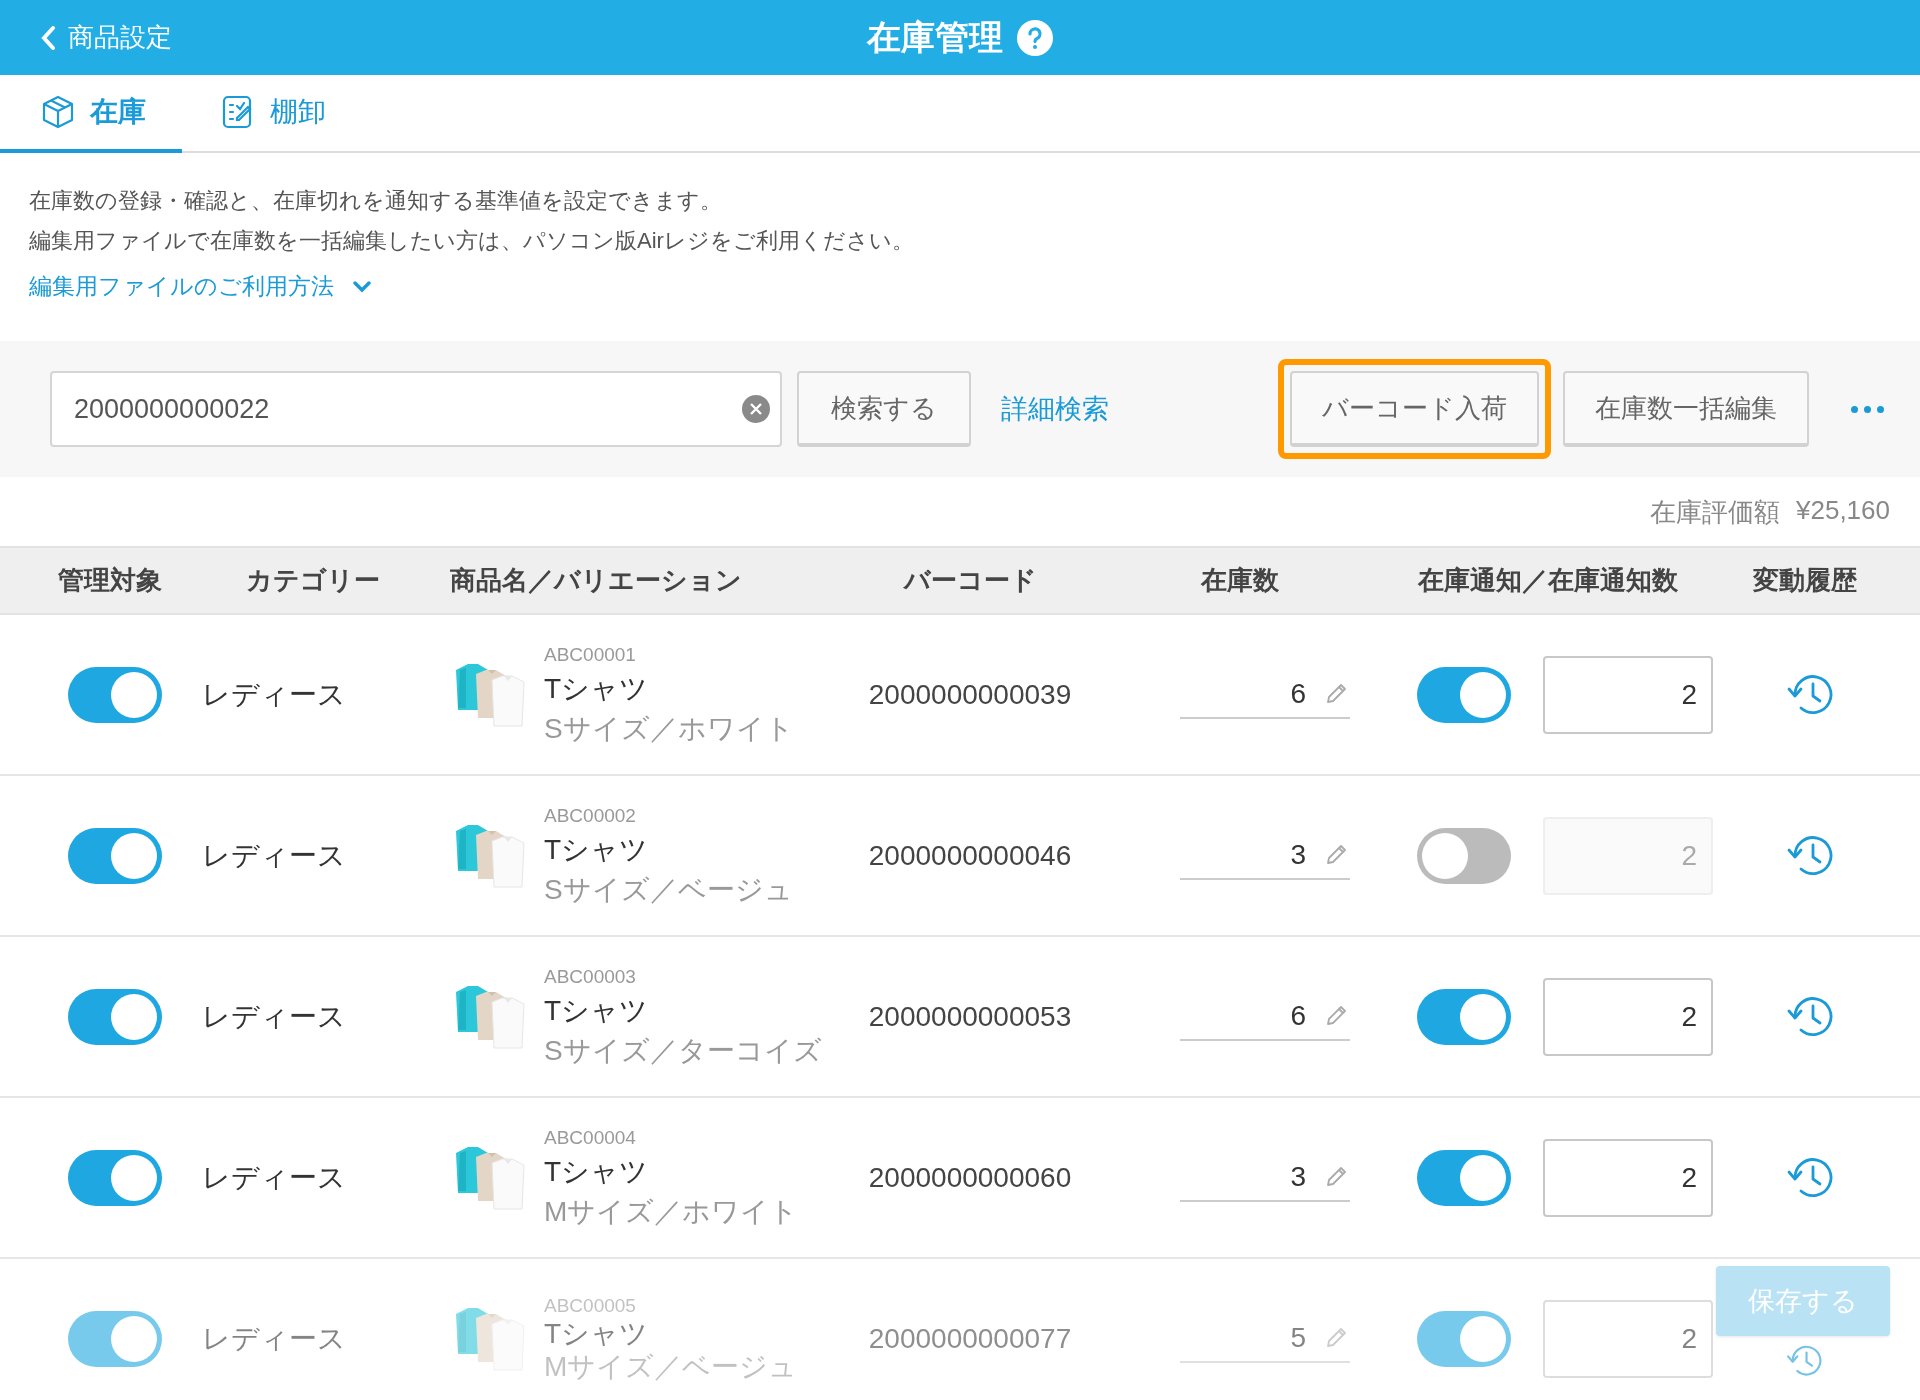  I want to click on barcode-text: 2000000000053, so click(970, 1016).